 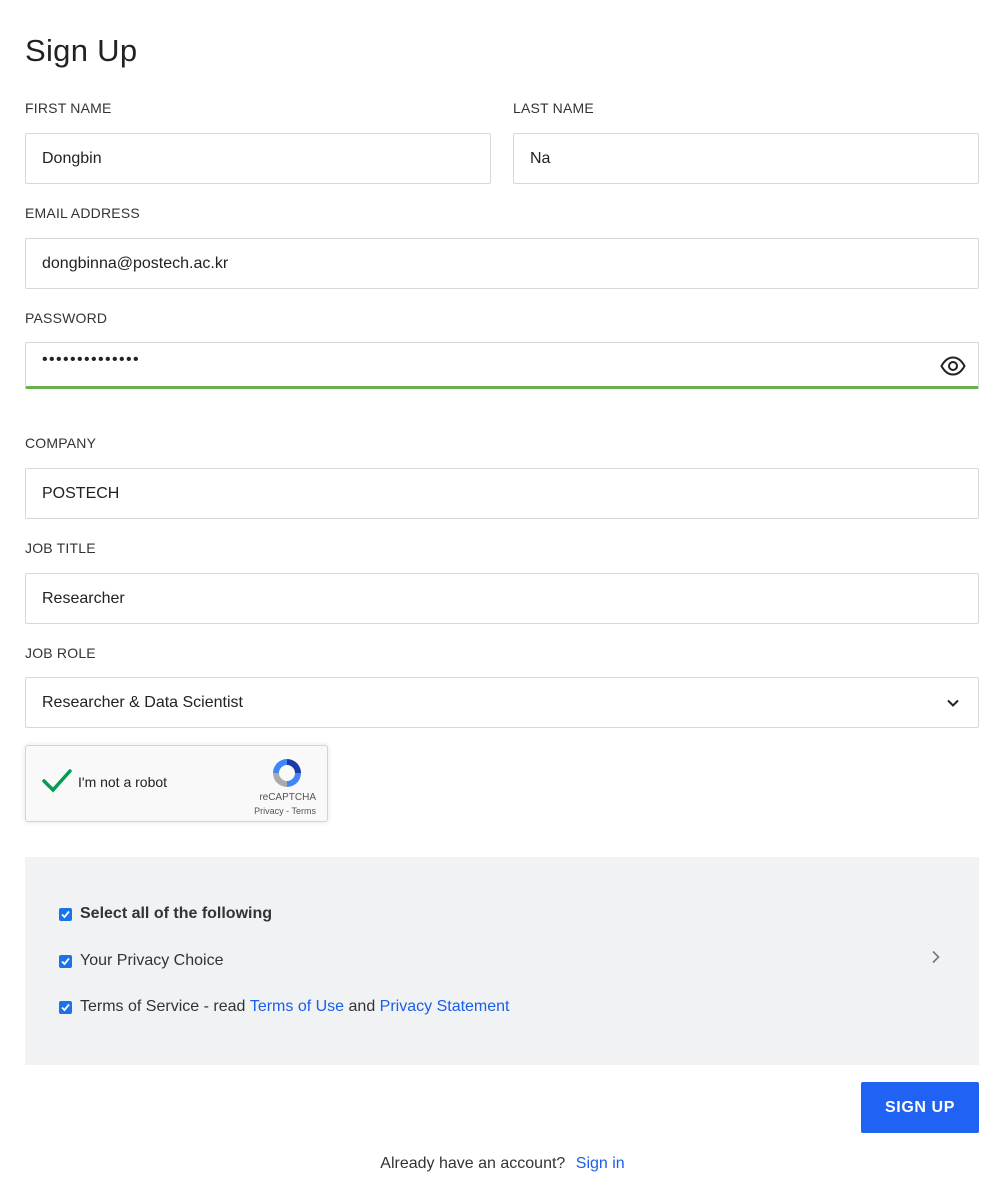 I want to click on password-label: PASSWORD, so click(x=66, y=318).